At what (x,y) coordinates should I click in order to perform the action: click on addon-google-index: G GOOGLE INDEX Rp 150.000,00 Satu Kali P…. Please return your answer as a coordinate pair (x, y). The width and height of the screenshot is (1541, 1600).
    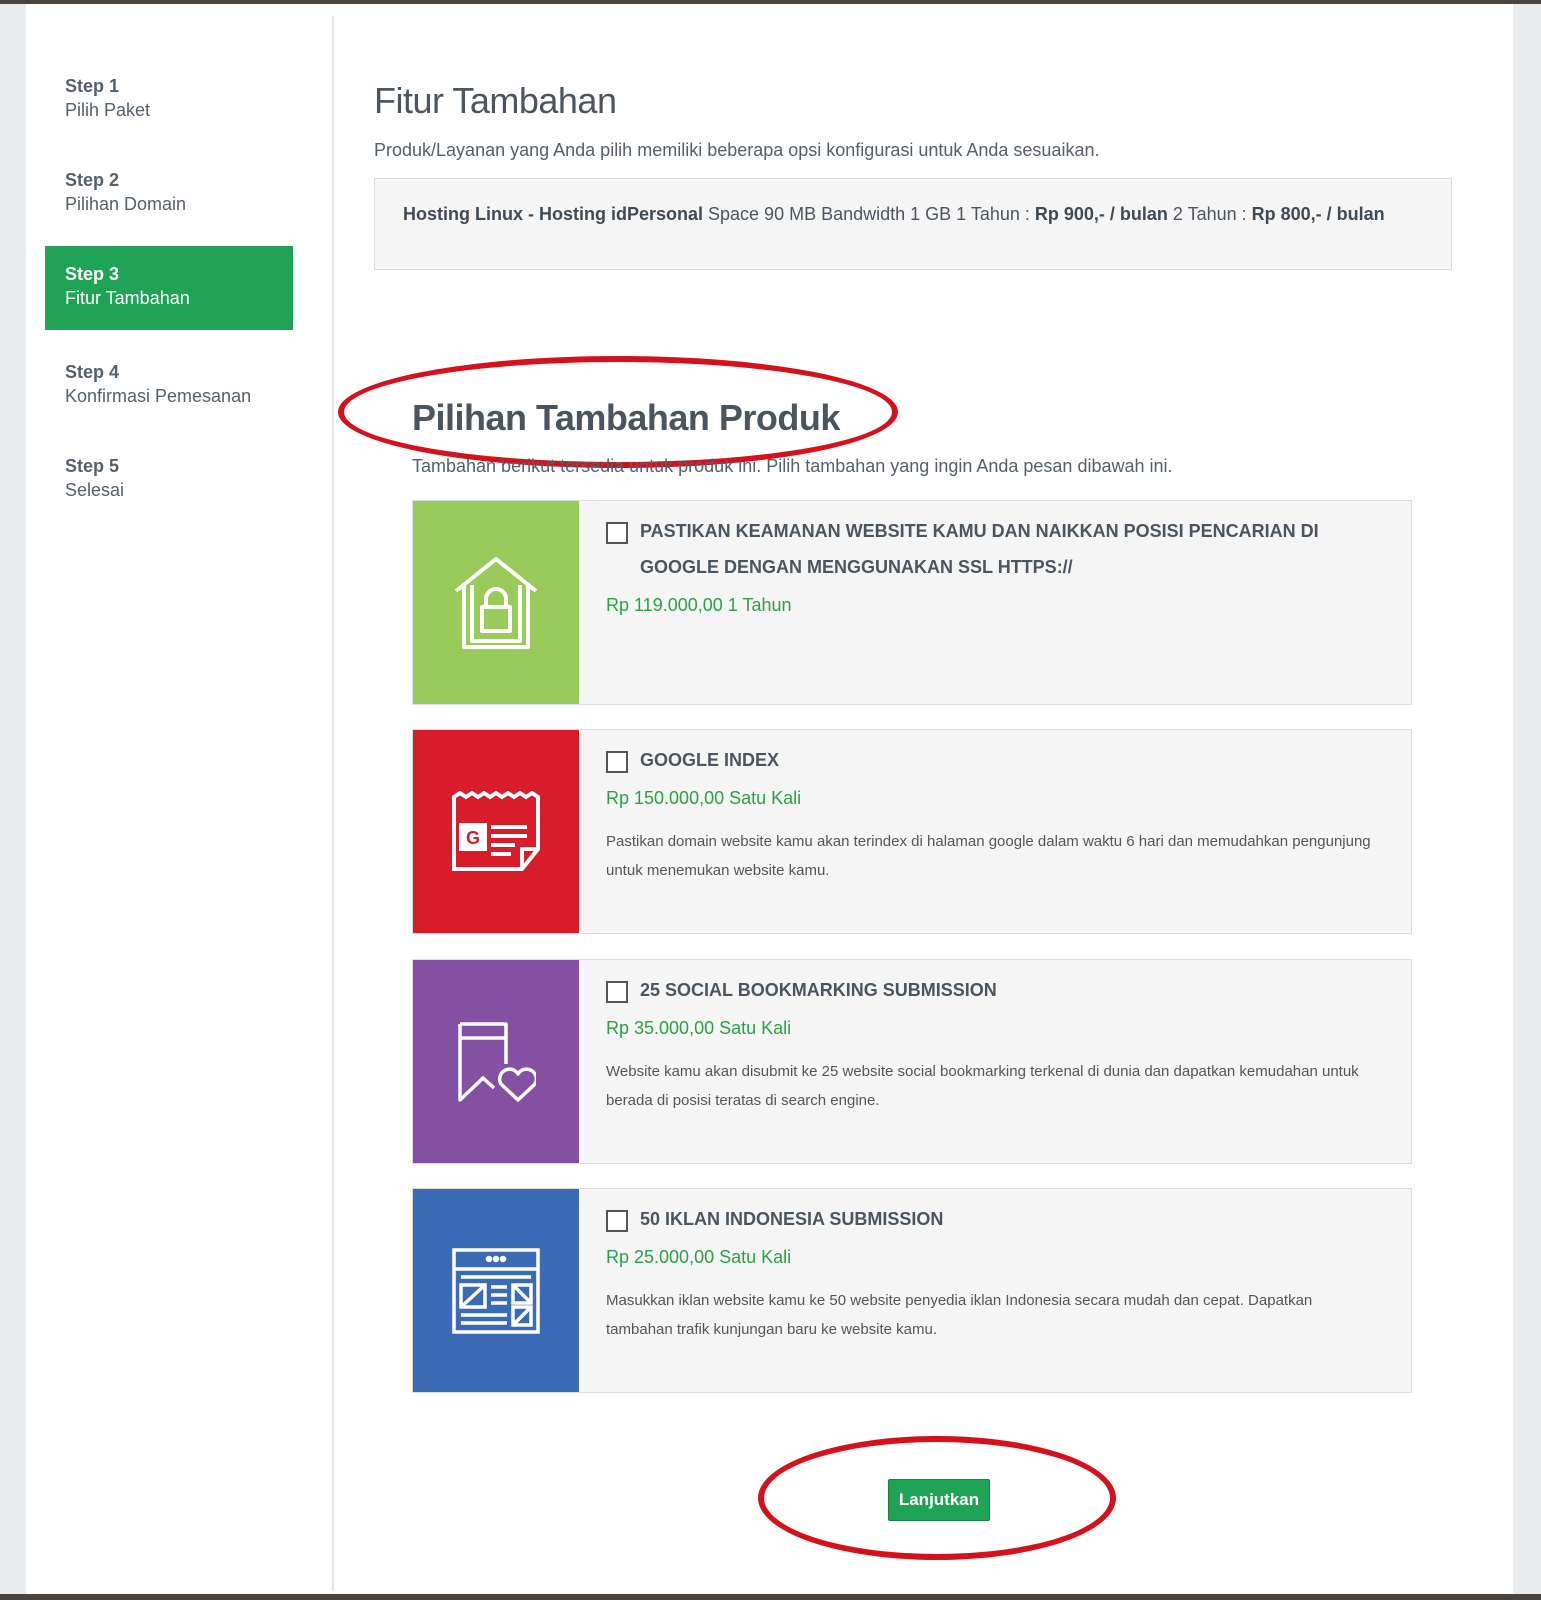
    Looking at the image, I should click on (912, 831).